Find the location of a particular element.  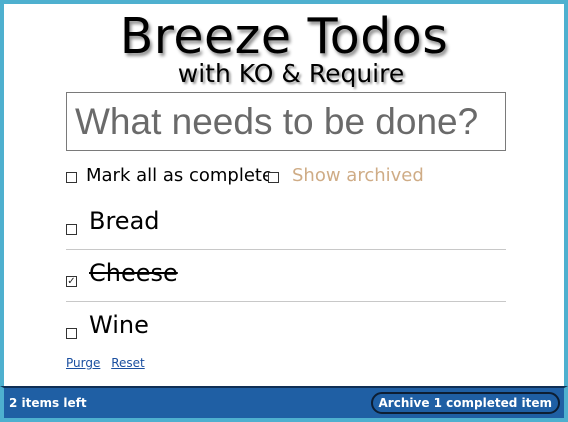

reset-link: Reset is located at coordinates (128, 363).